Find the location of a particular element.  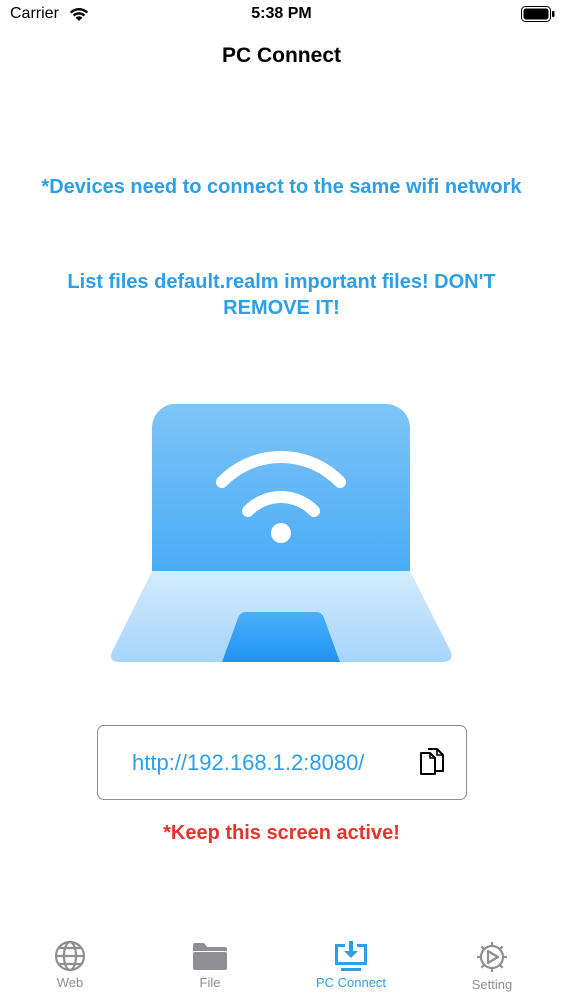

tab-web: Web is located at coordinates (70, 965).